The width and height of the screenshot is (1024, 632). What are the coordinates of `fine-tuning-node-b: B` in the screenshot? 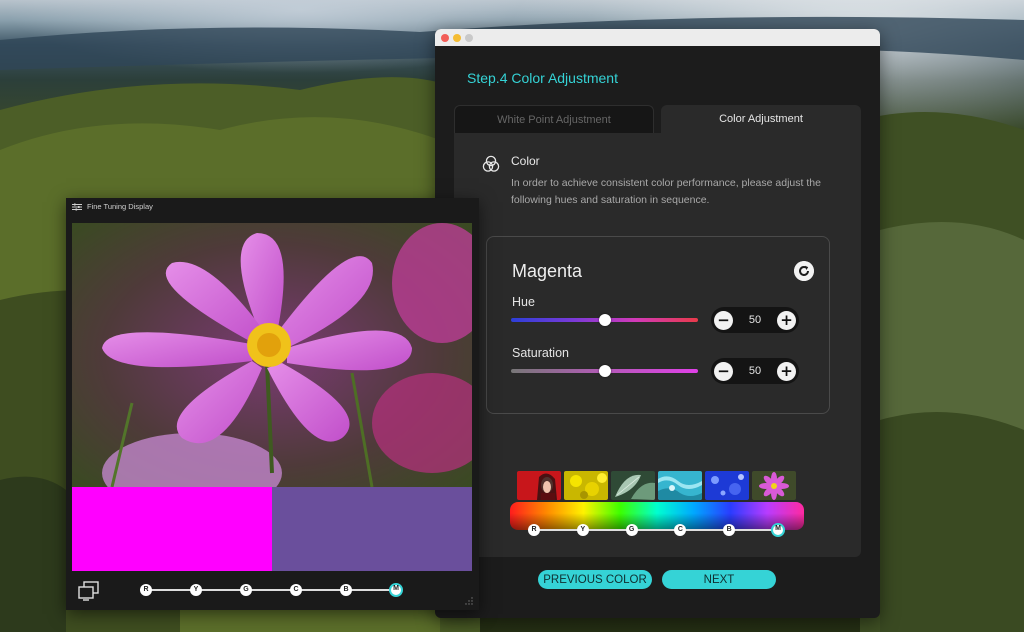 It's located at (346, 590).